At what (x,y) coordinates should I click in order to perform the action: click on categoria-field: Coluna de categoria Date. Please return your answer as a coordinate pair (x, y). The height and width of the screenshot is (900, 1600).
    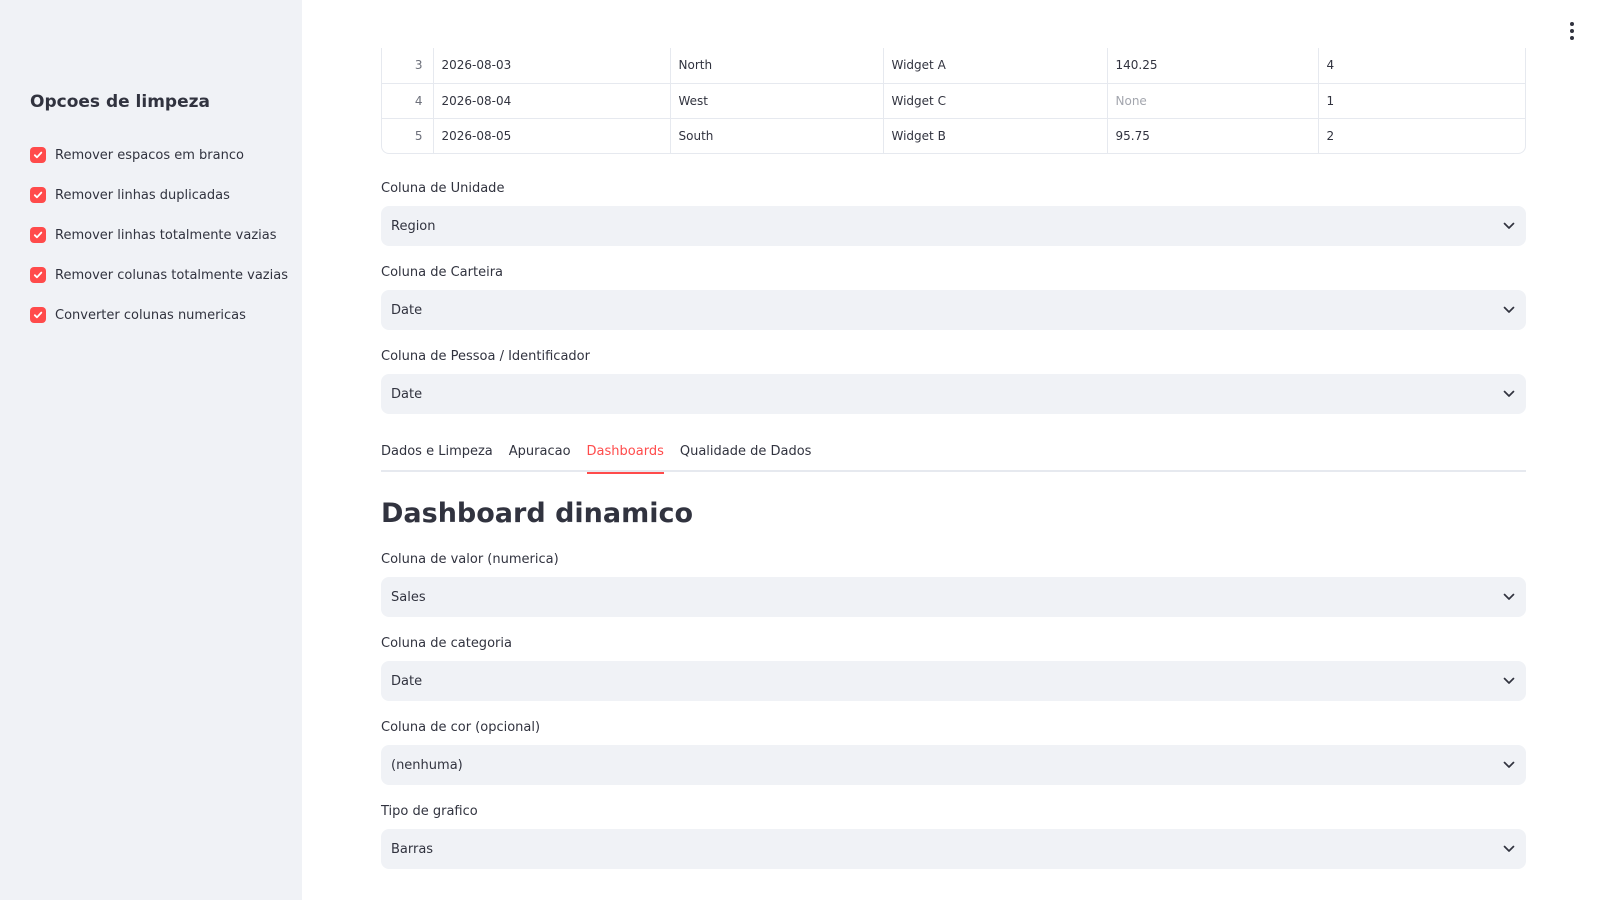
    Looking at the image, I should click on (953, 667).